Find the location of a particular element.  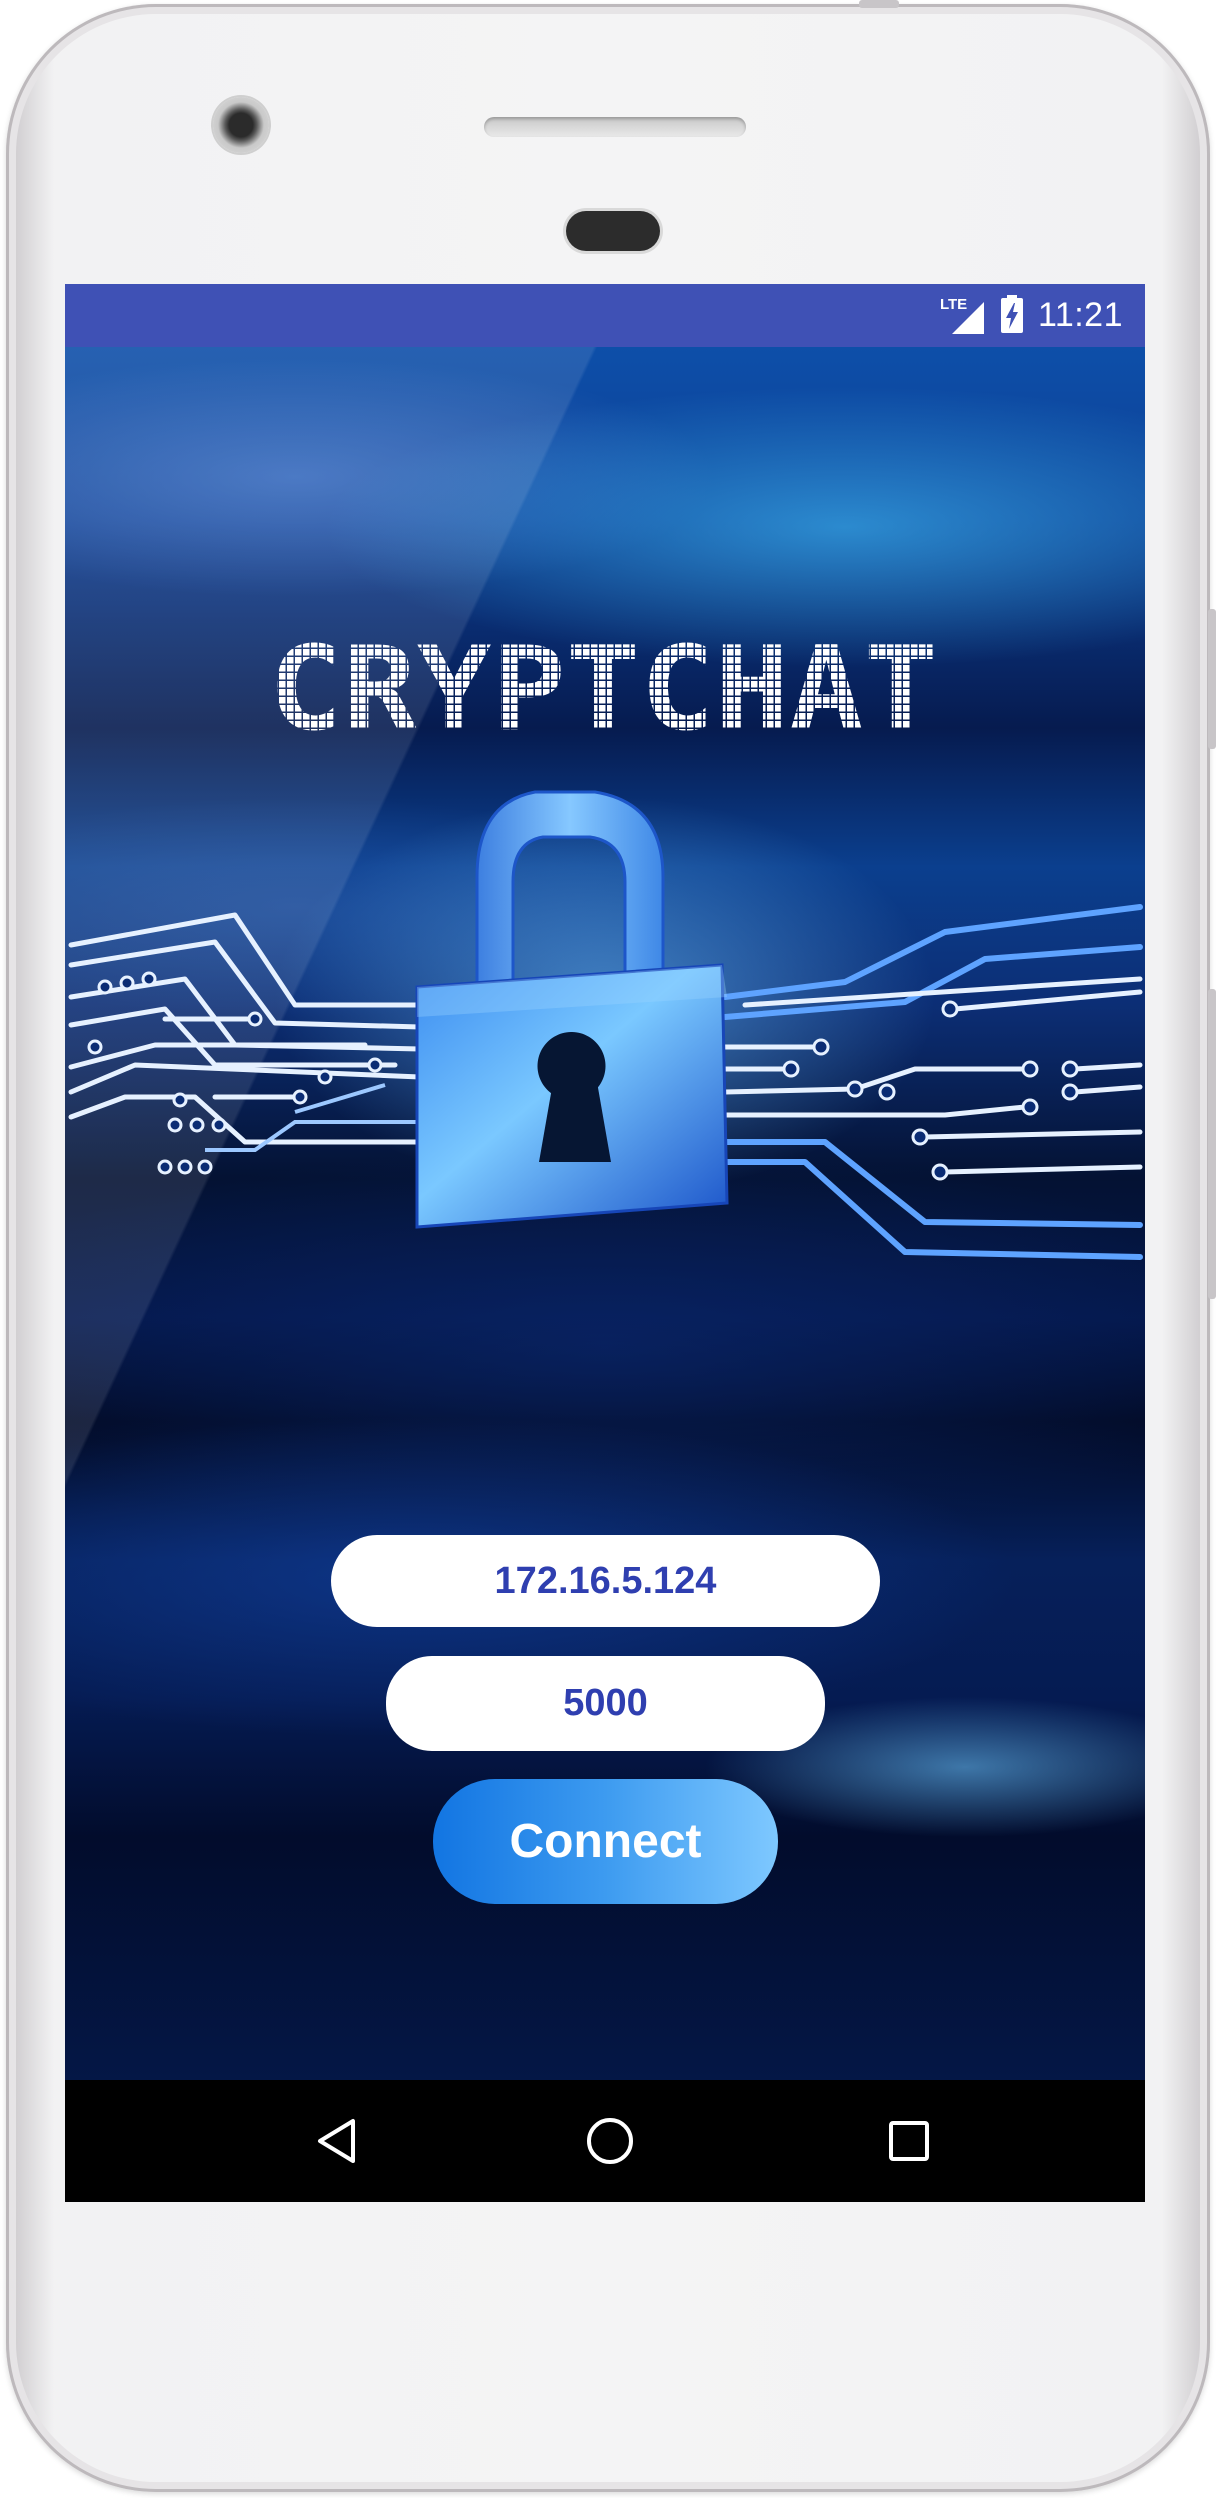

lte-signal-icon: LTE is located at coordinates (963, 316).